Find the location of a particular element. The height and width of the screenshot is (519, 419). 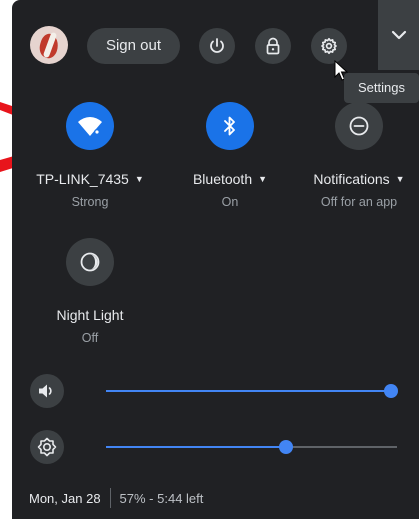

bluetooth-status: On is located at coordinates (230, 202).